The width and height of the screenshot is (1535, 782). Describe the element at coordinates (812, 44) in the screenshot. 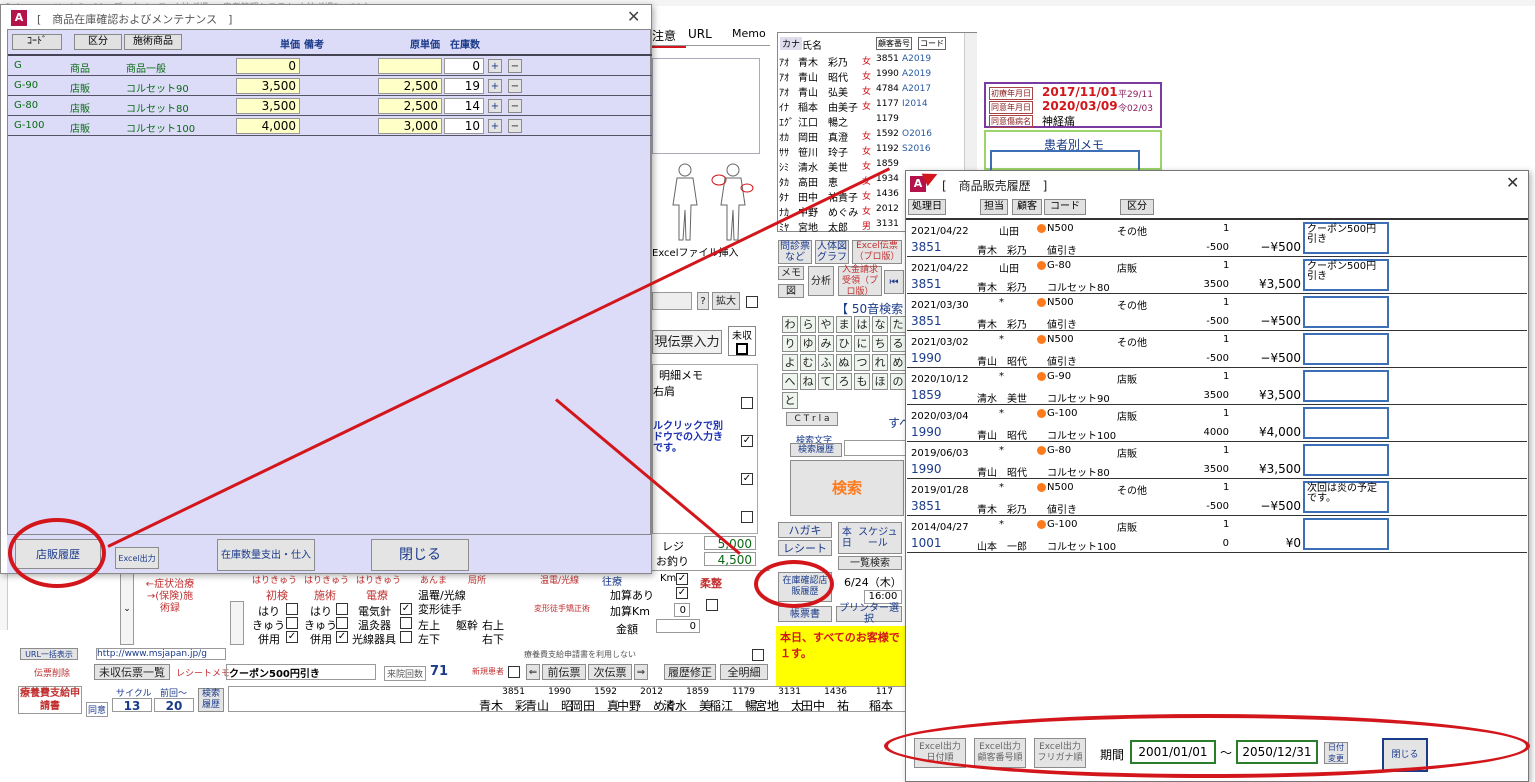

I see `hdr-name: 氏名` at that location.